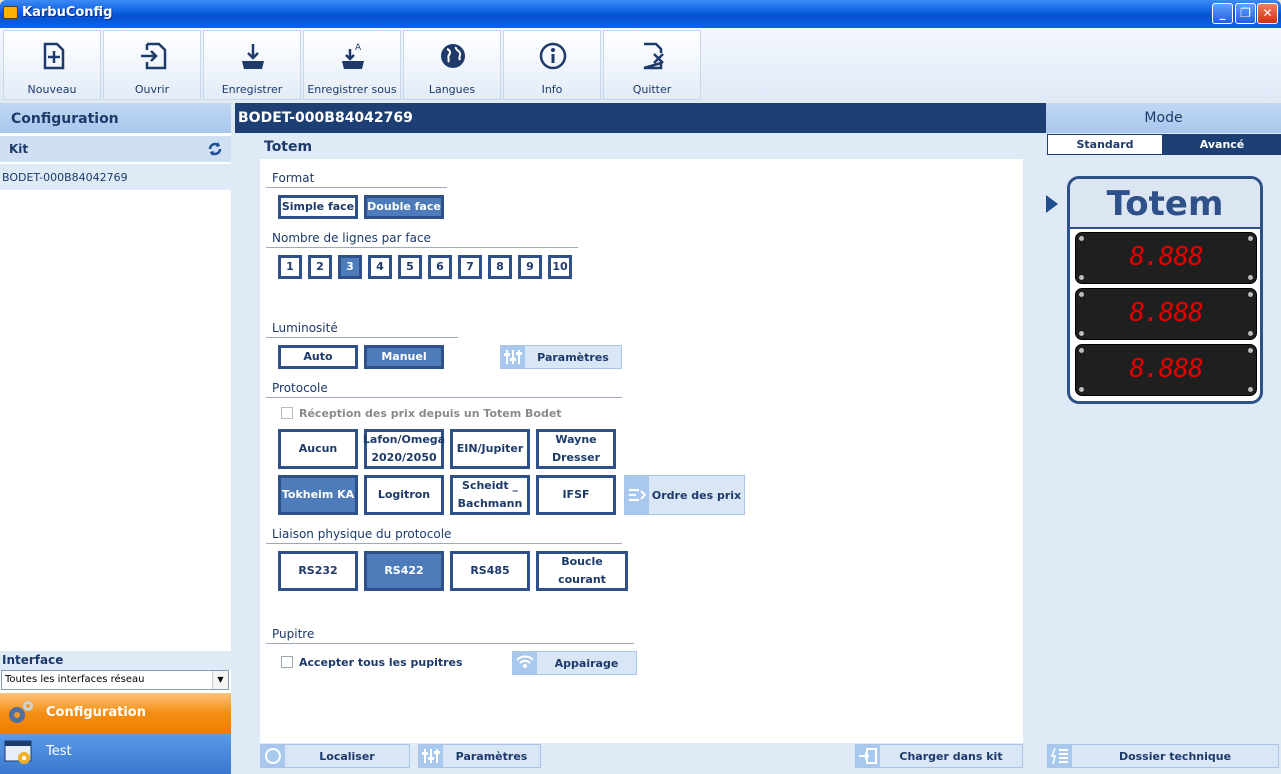 The image size is (1281, 774). Describe the element at coordinates (640, 118) in the screenshot. I see `device-header: BODET-000B84042769` at that location.